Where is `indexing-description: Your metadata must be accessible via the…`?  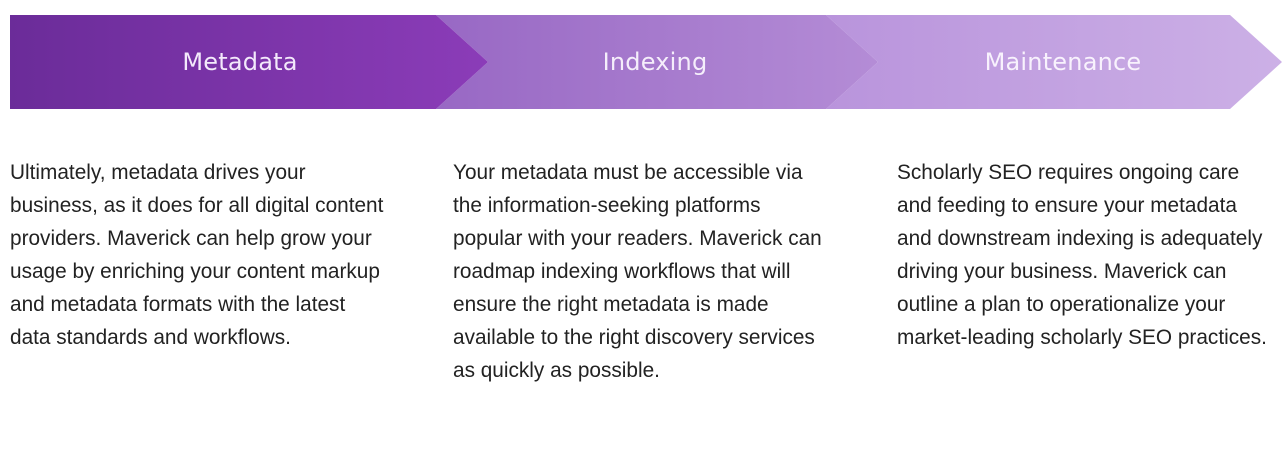 indexing-description: Your metadata must be accessible via the… is located at coordinates (637, 271).